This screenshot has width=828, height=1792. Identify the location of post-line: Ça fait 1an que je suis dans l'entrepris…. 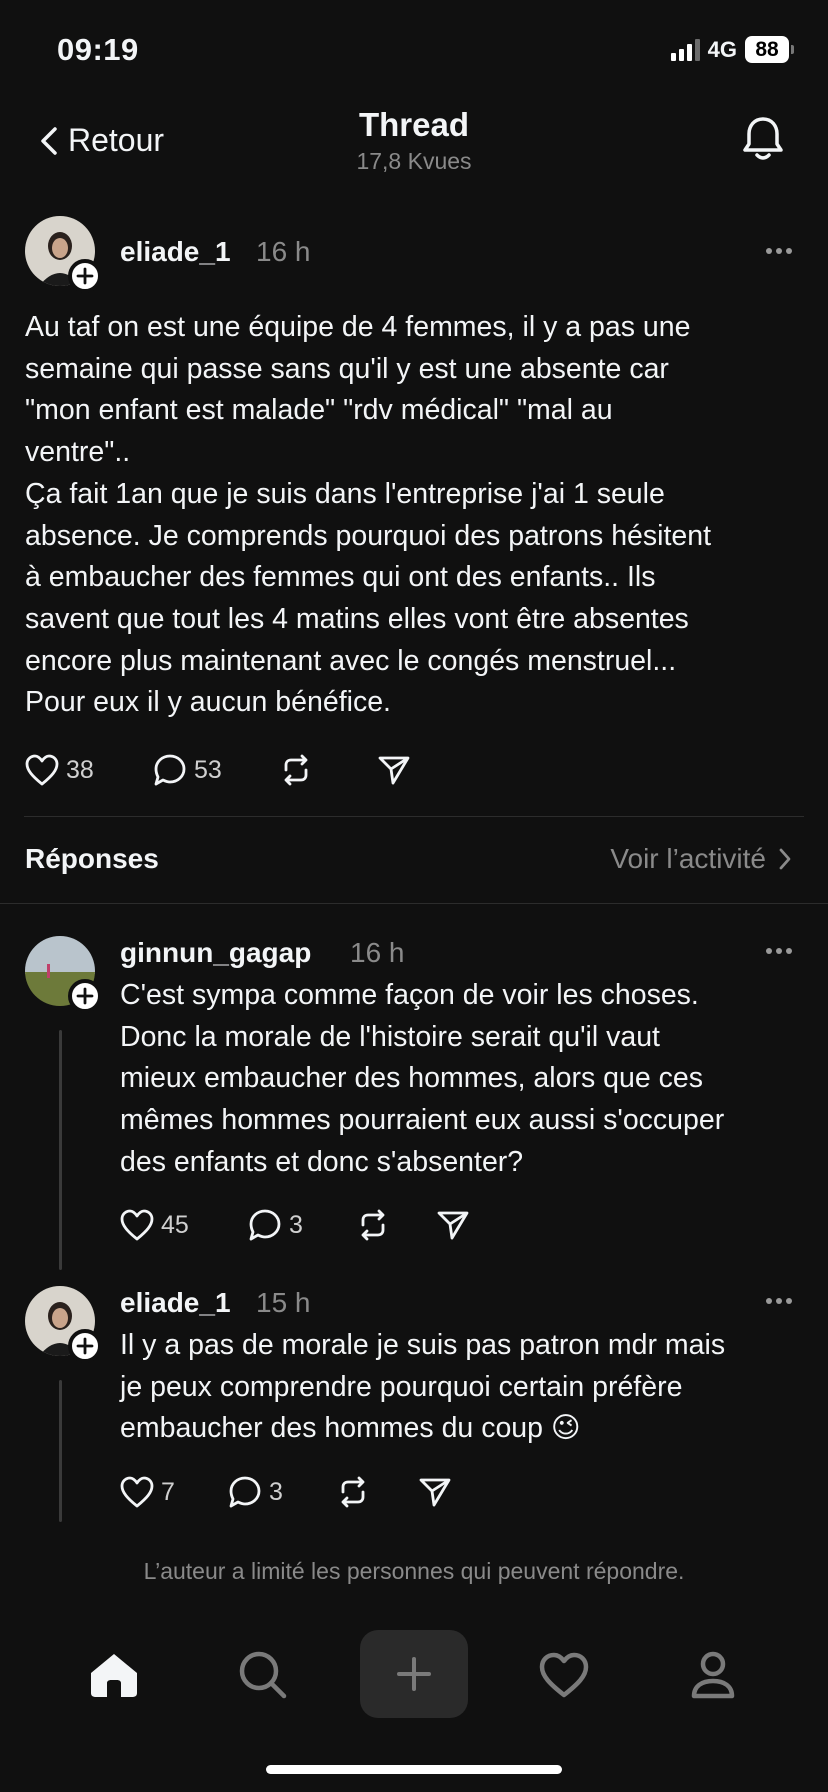
(345, 493).